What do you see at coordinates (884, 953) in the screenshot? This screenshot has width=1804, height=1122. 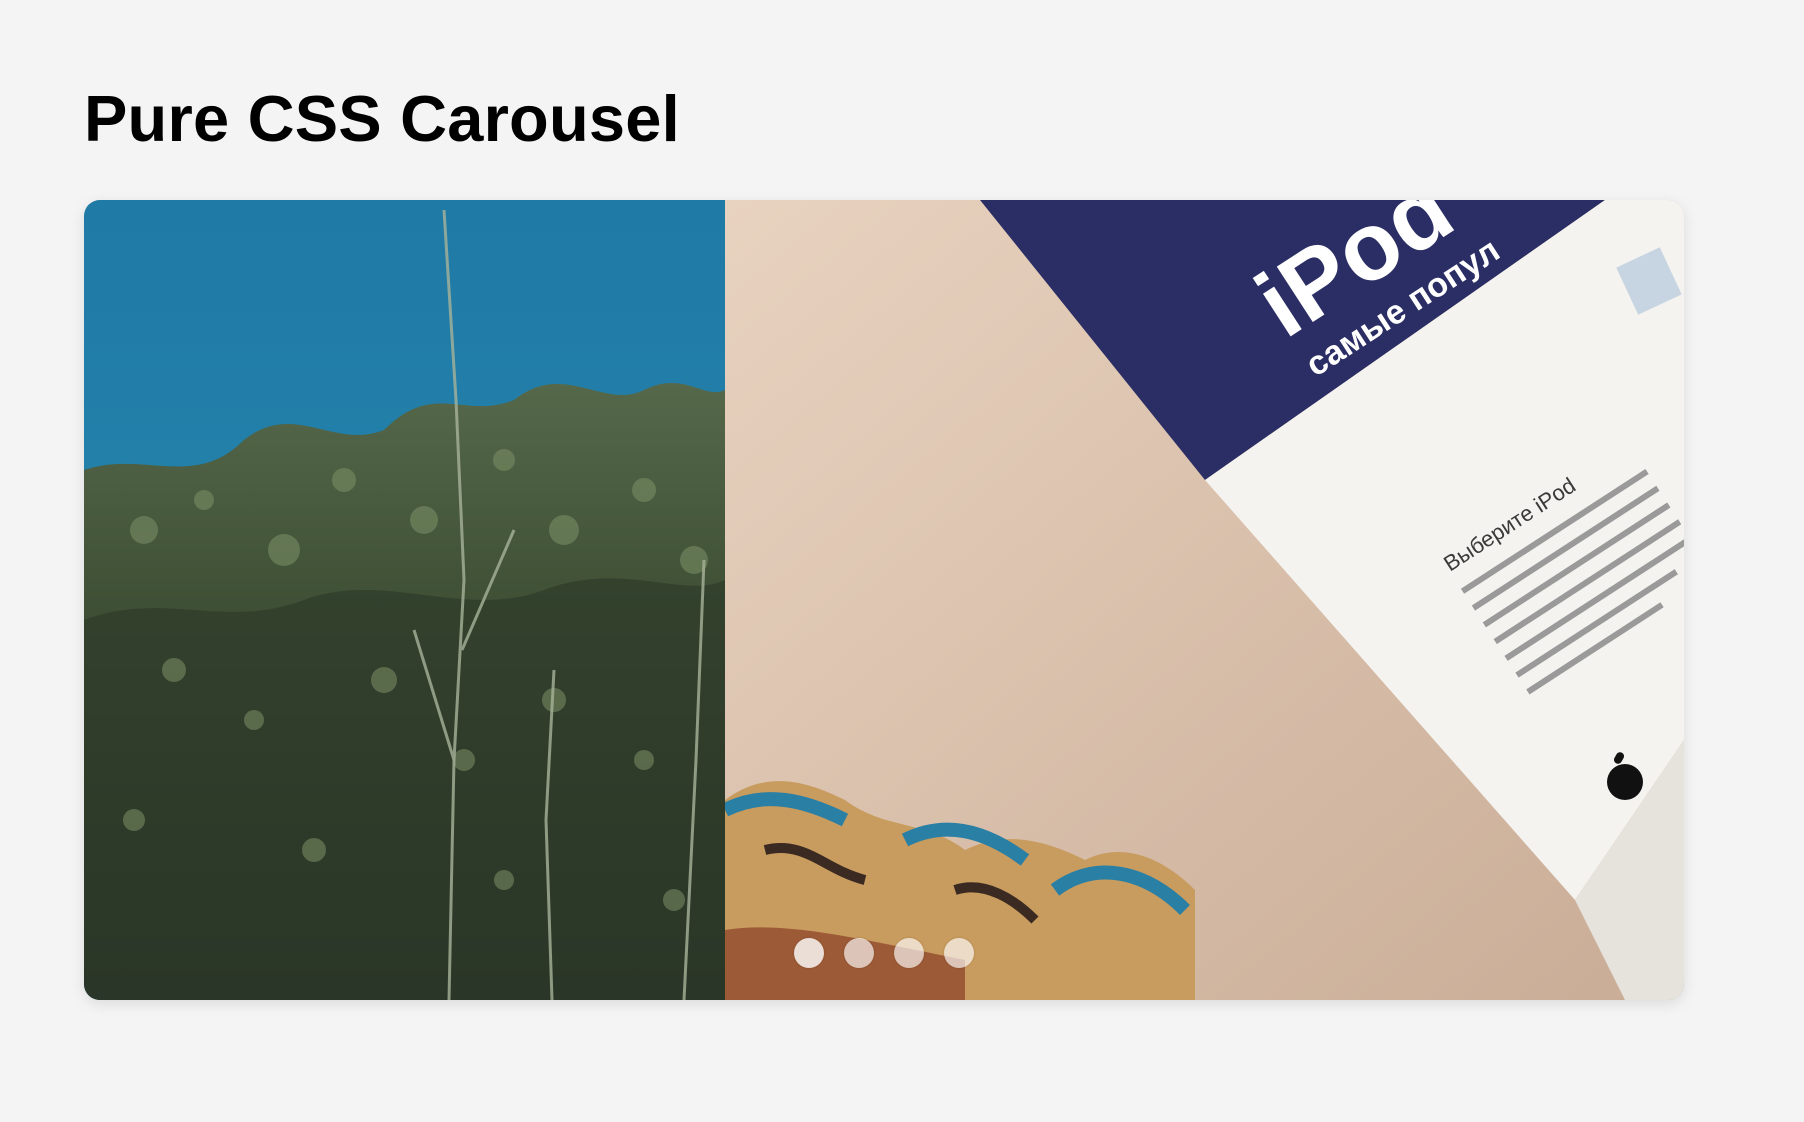 I see `carousel-dots` at bounding box center [884, 953].